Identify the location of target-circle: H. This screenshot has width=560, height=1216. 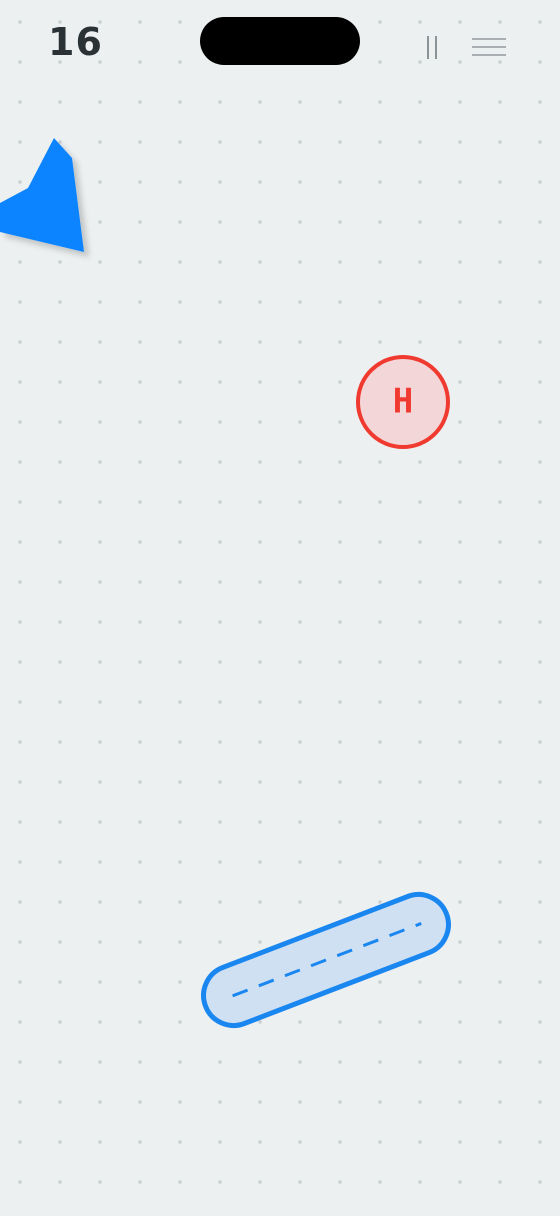
(403, 402).